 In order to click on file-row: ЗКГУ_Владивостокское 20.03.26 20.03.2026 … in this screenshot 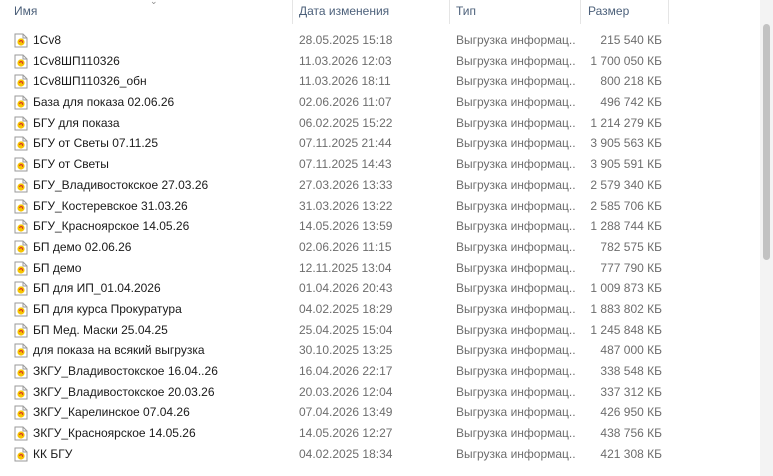, I will do `click(380, 392)`.